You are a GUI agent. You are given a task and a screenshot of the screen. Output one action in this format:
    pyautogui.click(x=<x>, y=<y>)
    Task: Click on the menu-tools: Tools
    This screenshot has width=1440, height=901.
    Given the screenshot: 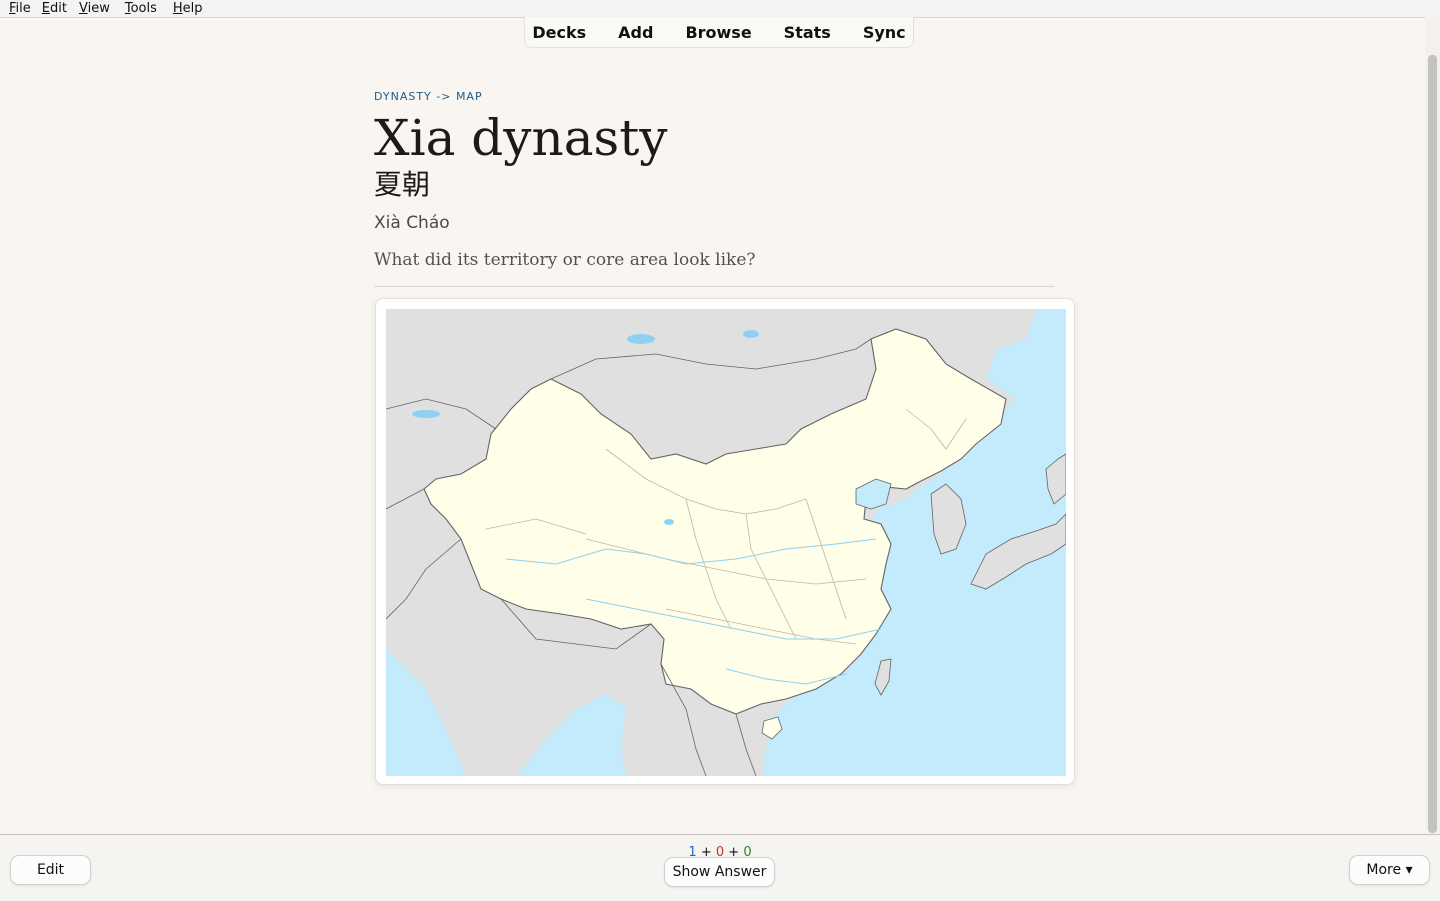 What is the action you would take?
    pyautogui.click(x=138, y=8)
    